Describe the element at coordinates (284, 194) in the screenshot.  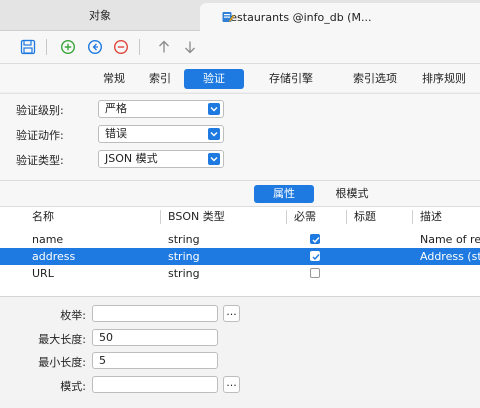
I see `tab-properties: 属性` at that location.